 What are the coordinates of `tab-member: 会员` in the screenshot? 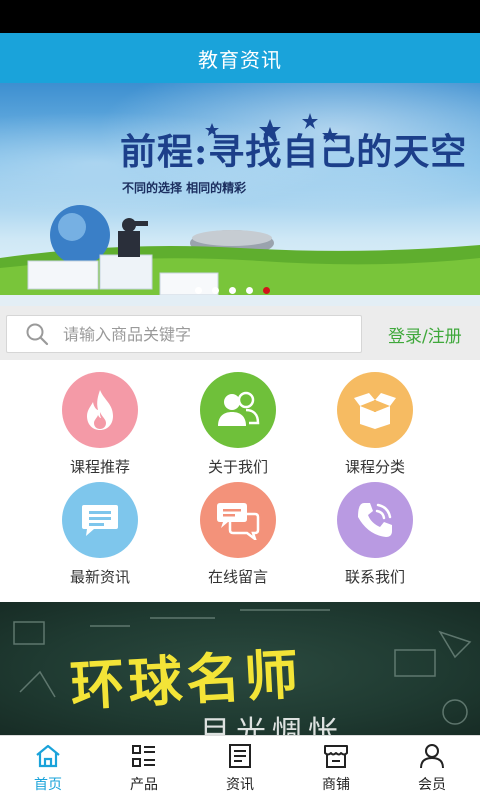 It's located at (432, 768).